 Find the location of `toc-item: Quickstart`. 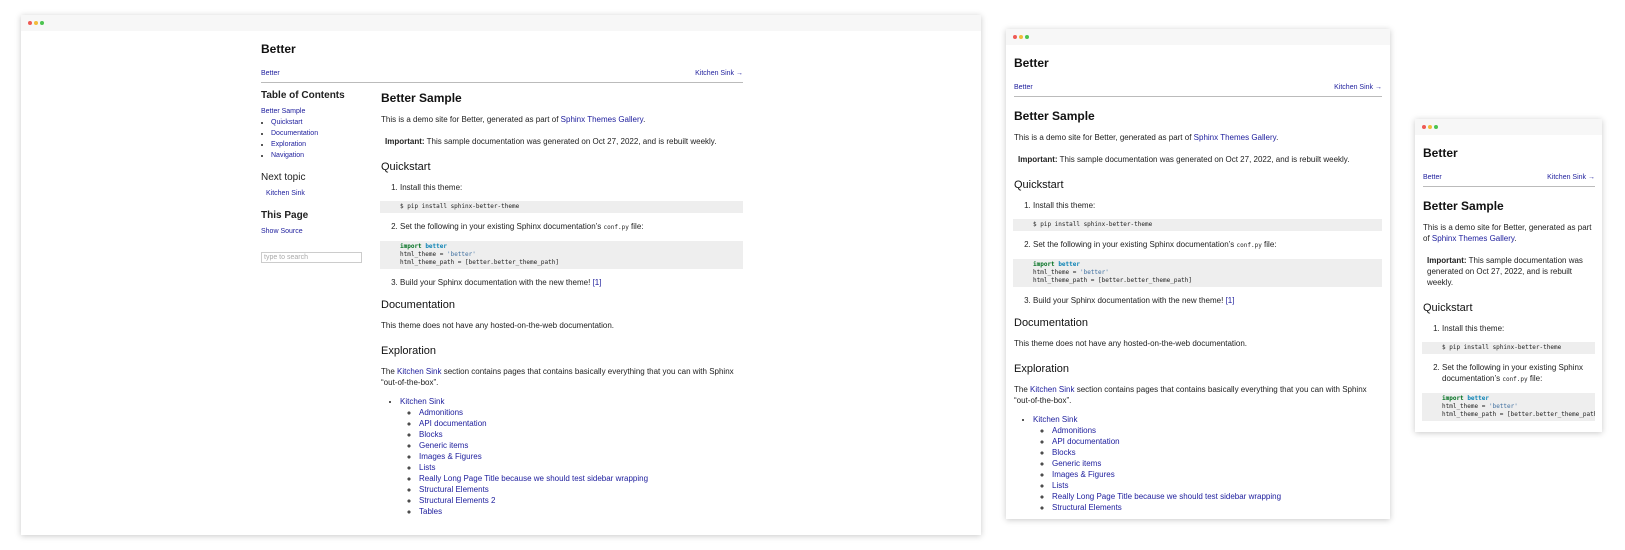

toc-item: Quickstart is located at coordinates (321, 122).